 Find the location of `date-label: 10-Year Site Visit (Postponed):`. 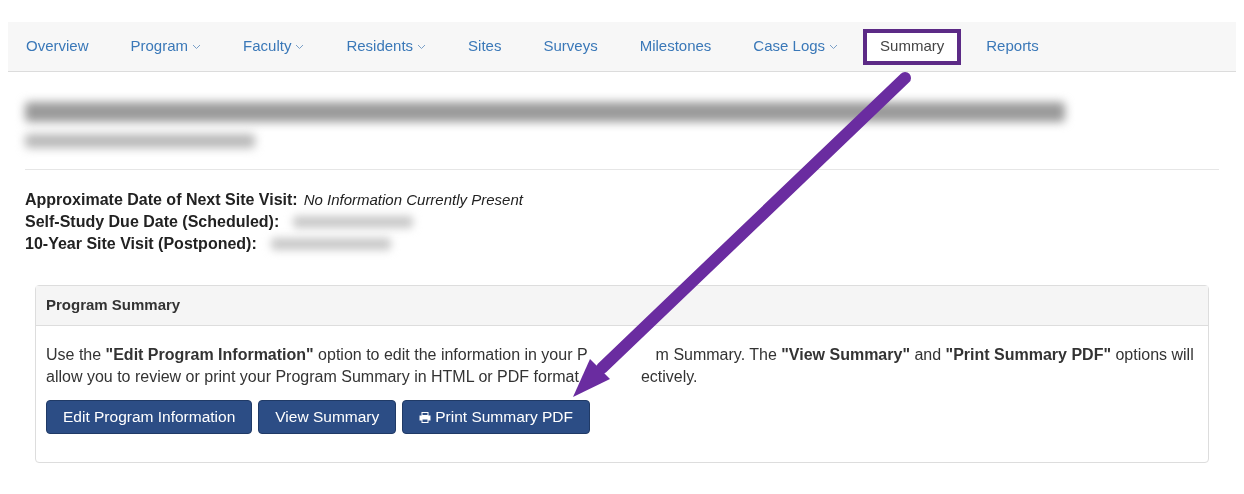

date-label: 10-Year Site Visit (Postponed): is located at coordinates (141, 244).